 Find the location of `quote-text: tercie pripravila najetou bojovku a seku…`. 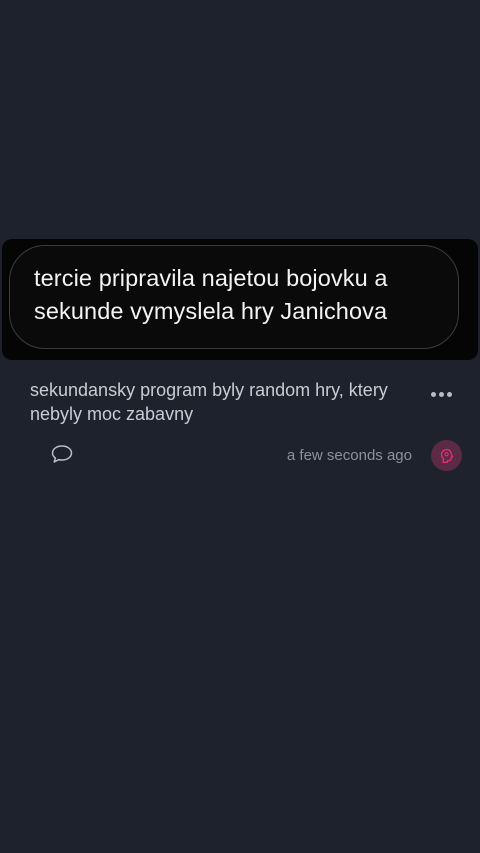

quote-text: tercie pripravila najetou bojovku a seku… is located at coordinates (211, 294).